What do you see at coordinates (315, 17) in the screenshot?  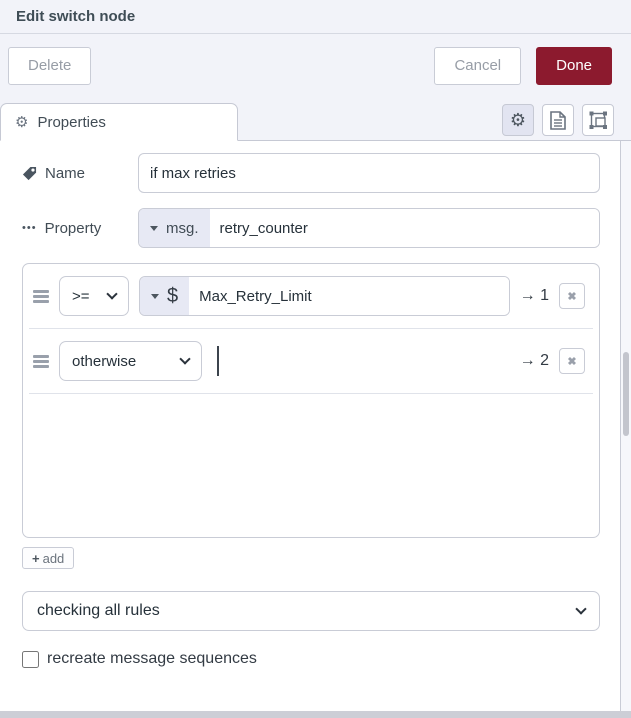 I see `dialog-header: Edit switch node` at bounding box center [315, 17].